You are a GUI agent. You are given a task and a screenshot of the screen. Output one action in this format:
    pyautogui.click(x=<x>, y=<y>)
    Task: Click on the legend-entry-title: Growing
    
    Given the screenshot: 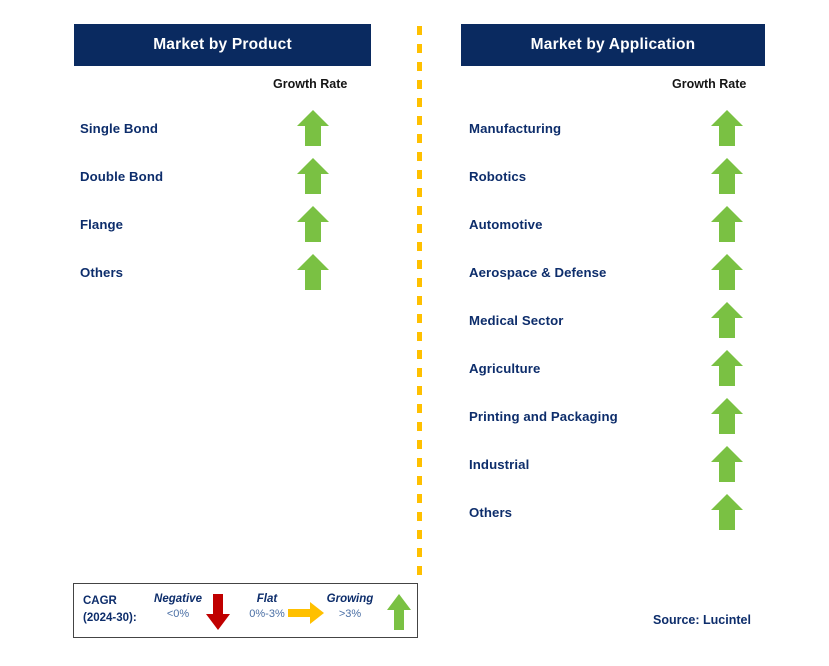 What is the action you would take?
    pyautogui.click(x=350, y=599)
    